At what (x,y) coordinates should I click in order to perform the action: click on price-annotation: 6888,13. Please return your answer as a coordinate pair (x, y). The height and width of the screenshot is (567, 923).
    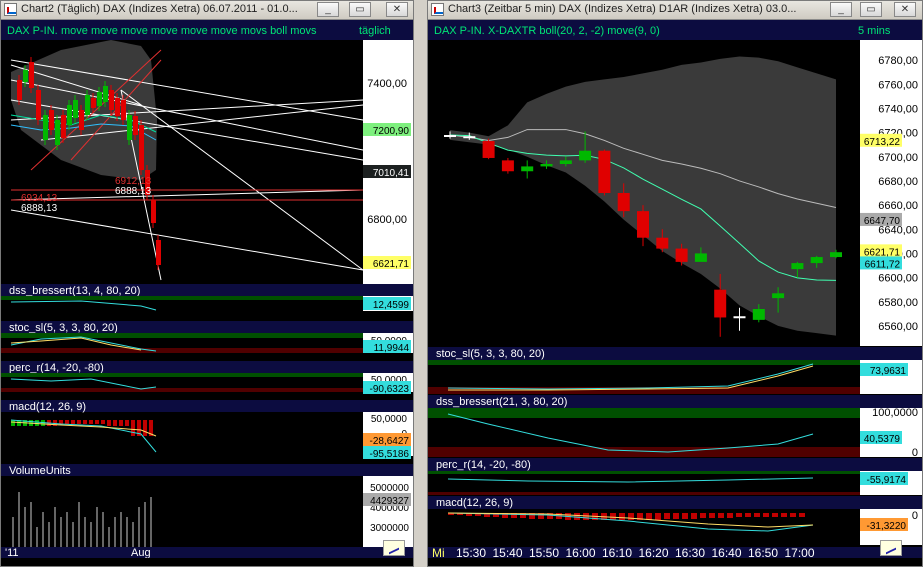
    Looking at the image, I should click on (133, 191).